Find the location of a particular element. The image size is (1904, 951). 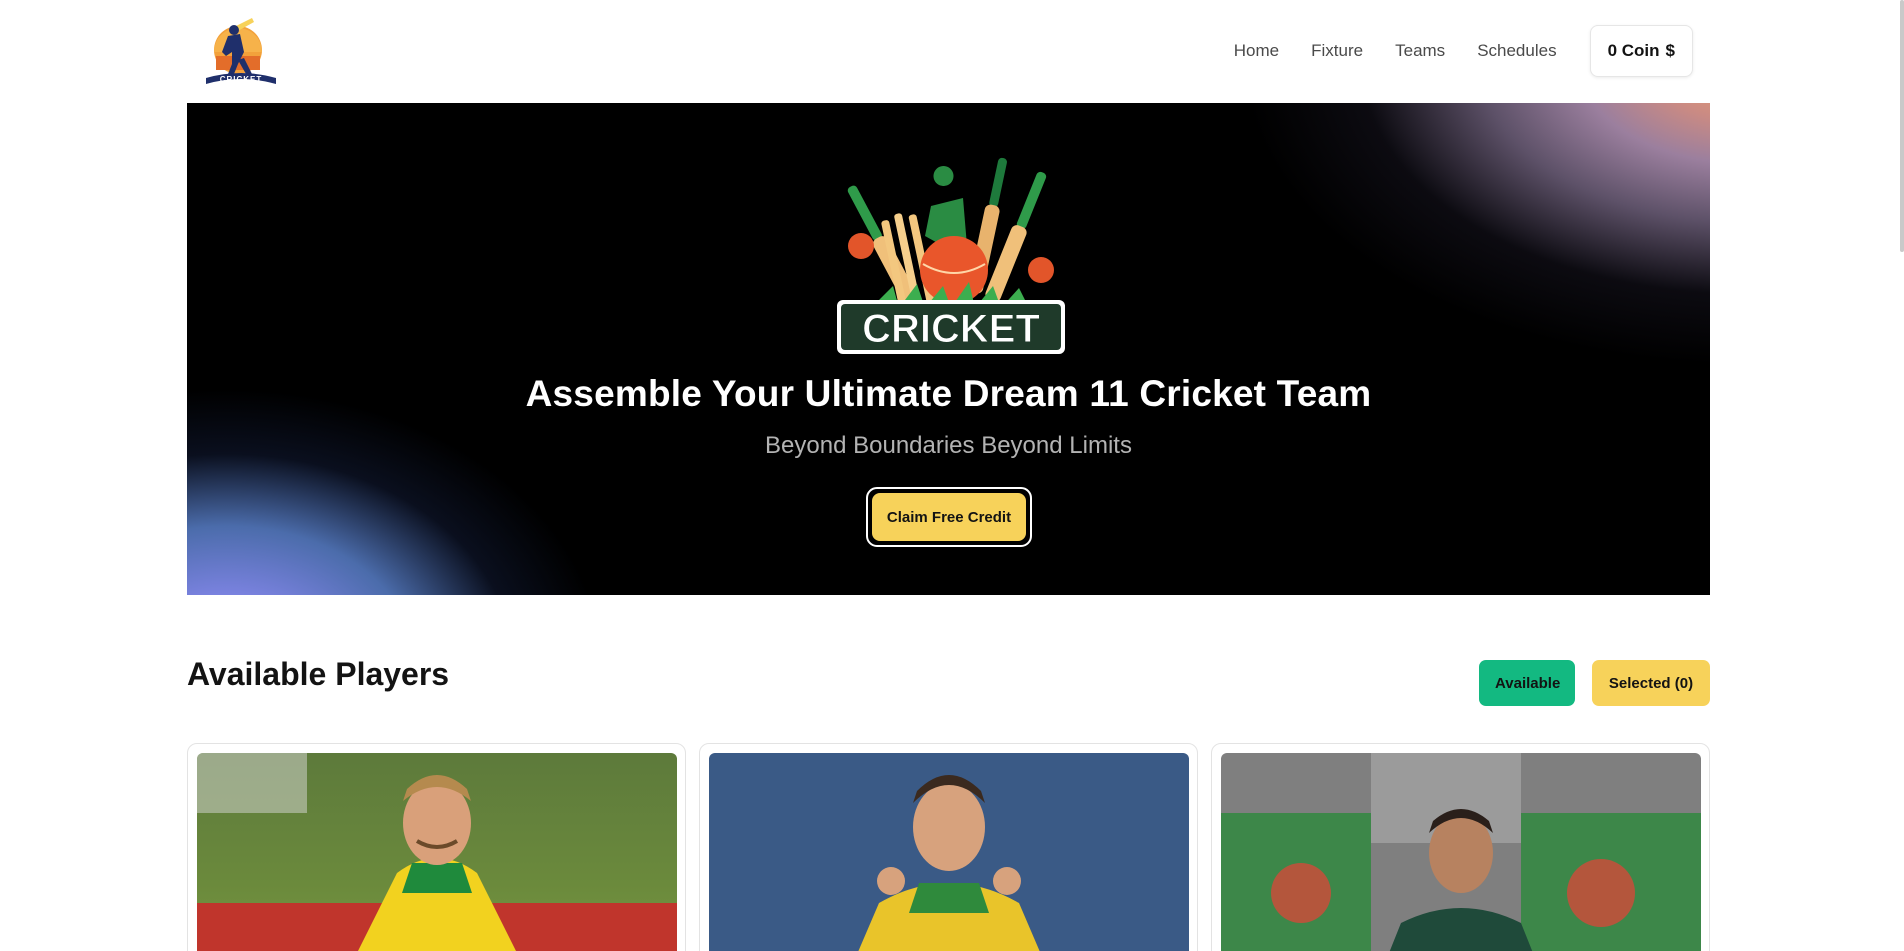

tab-available: Available is located at coordinates (1527, 683).